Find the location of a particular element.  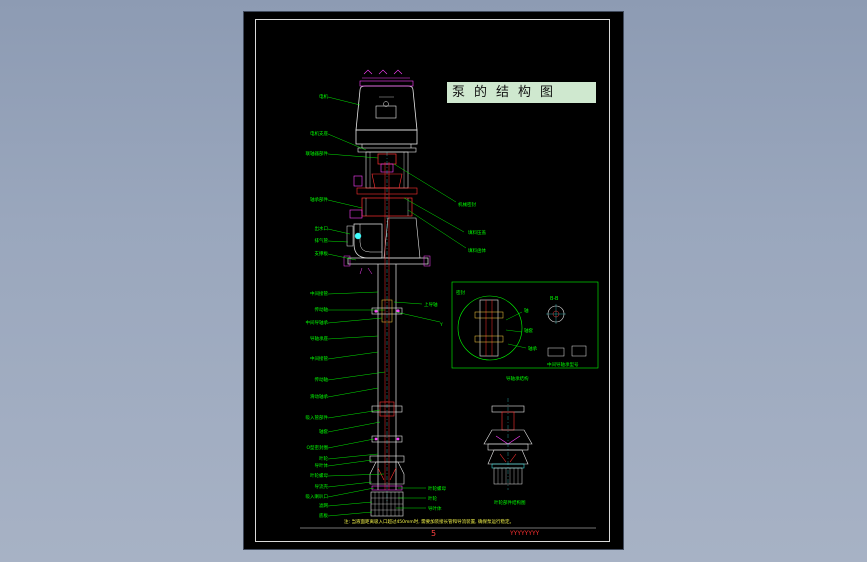

callout-label-left: 吸入喇叭口 is located at coordinates (317, 496).